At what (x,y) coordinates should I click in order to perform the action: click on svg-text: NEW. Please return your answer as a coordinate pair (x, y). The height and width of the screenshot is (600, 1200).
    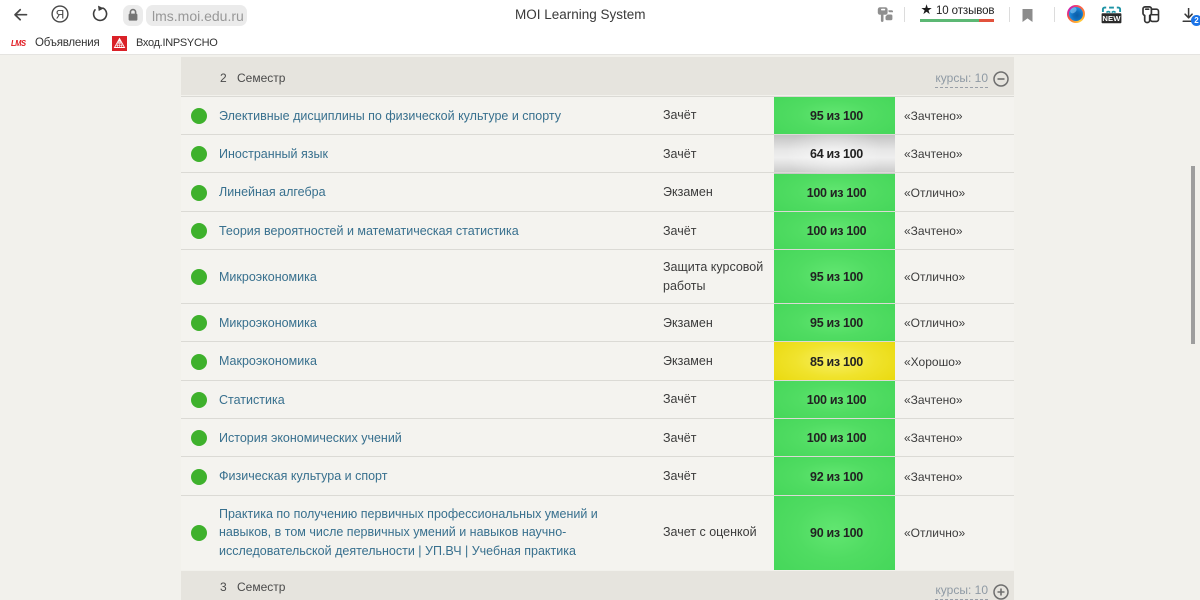
    Looking at the image, I should click on (1111, 18).